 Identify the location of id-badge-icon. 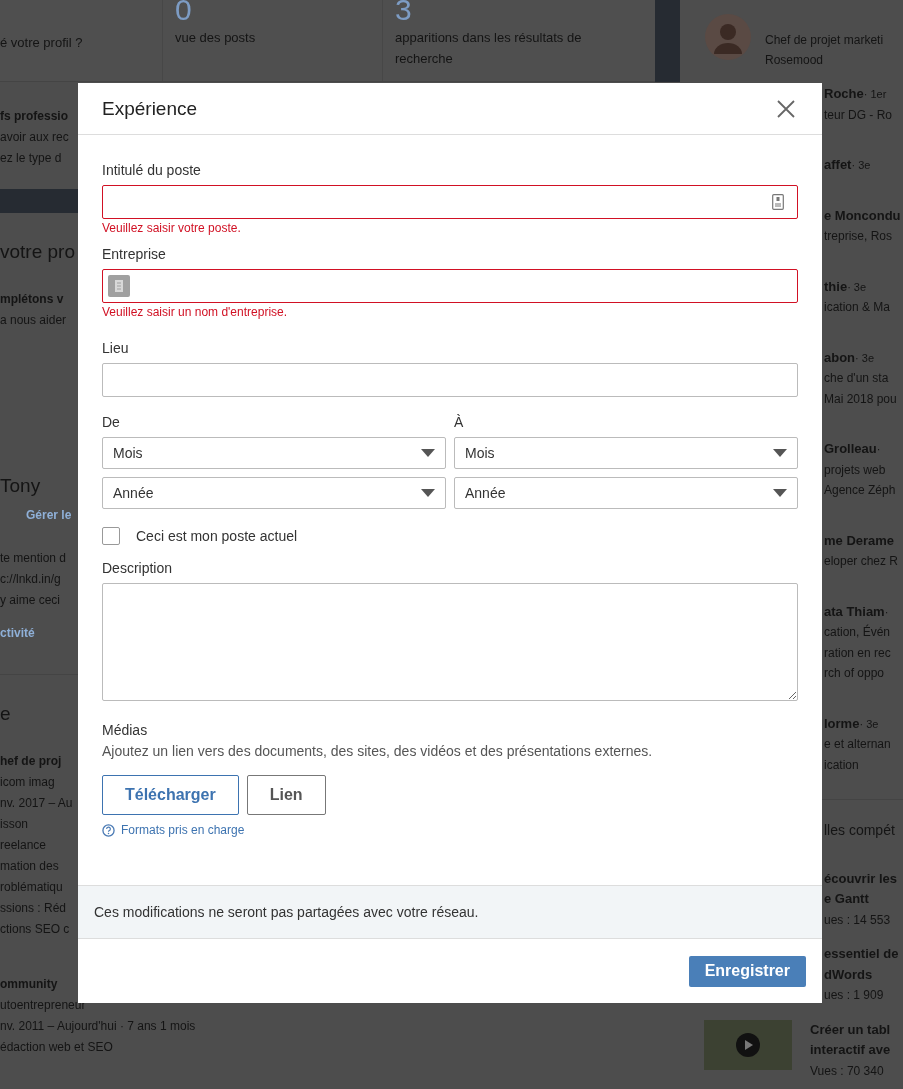
(778, 202).